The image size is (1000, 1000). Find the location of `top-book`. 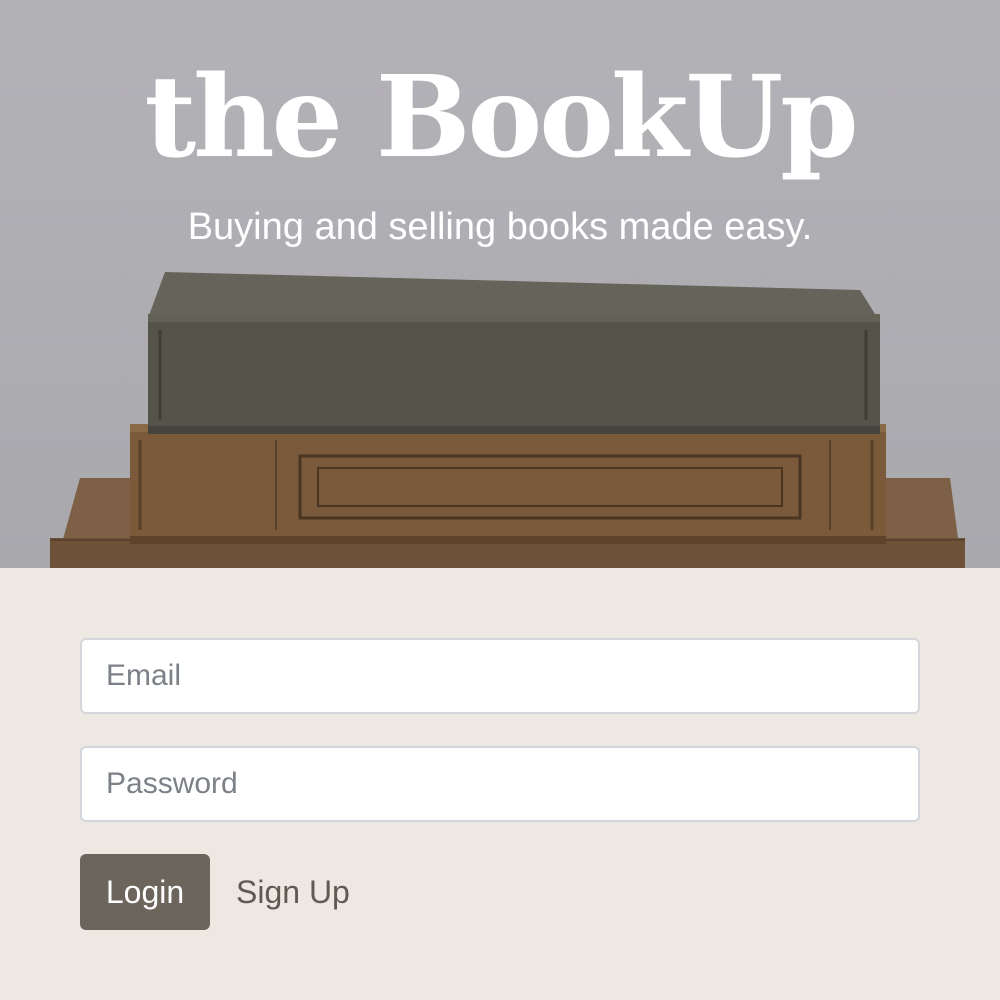

top-book is located at coordinates (514, 353).